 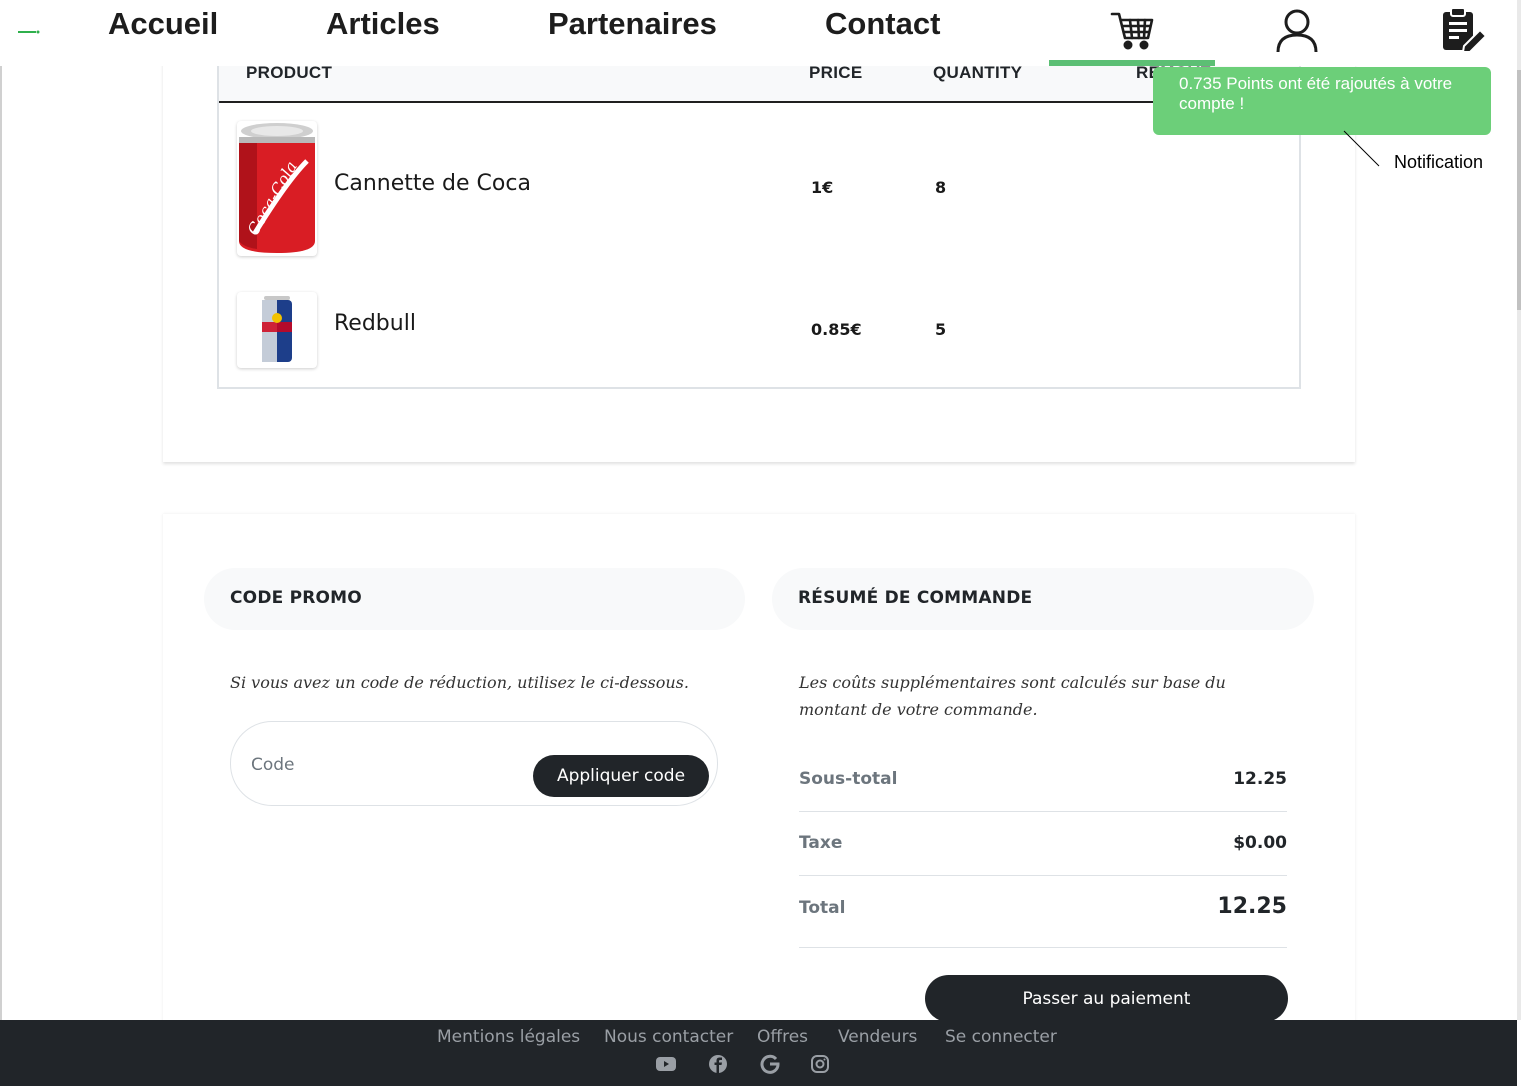 I want to click on promo-form: Appliquer code, so click(x=474, y=763).